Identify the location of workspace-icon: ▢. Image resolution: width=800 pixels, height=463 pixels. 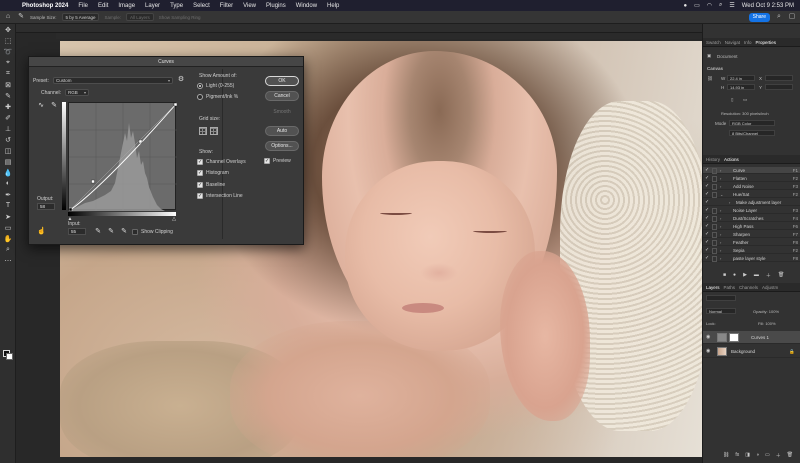
(792, 17).